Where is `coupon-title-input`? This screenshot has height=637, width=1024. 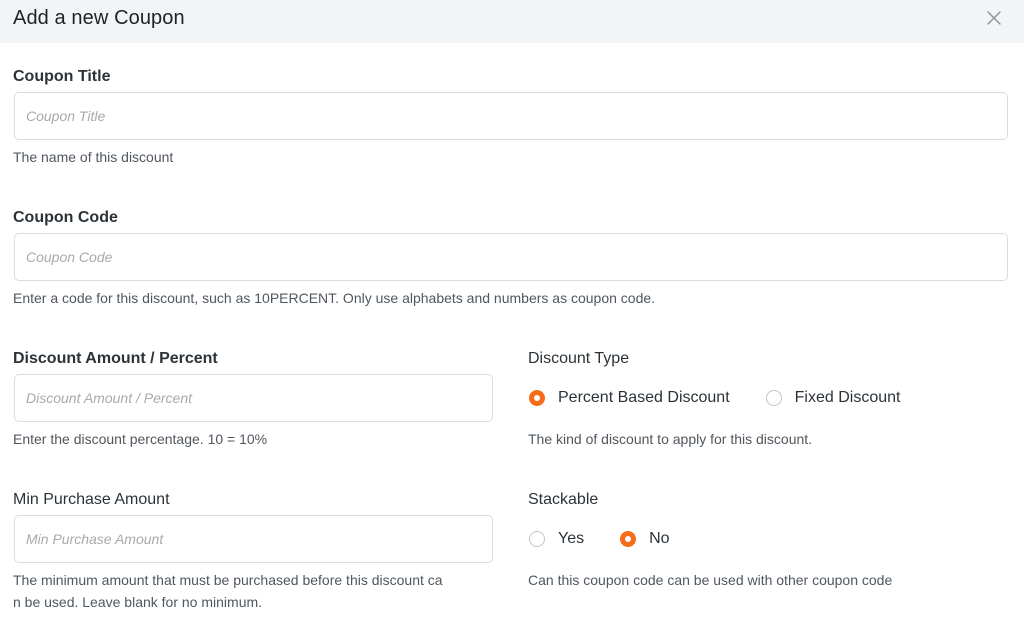 coupon-title-input is located at coordinates (511, 116).